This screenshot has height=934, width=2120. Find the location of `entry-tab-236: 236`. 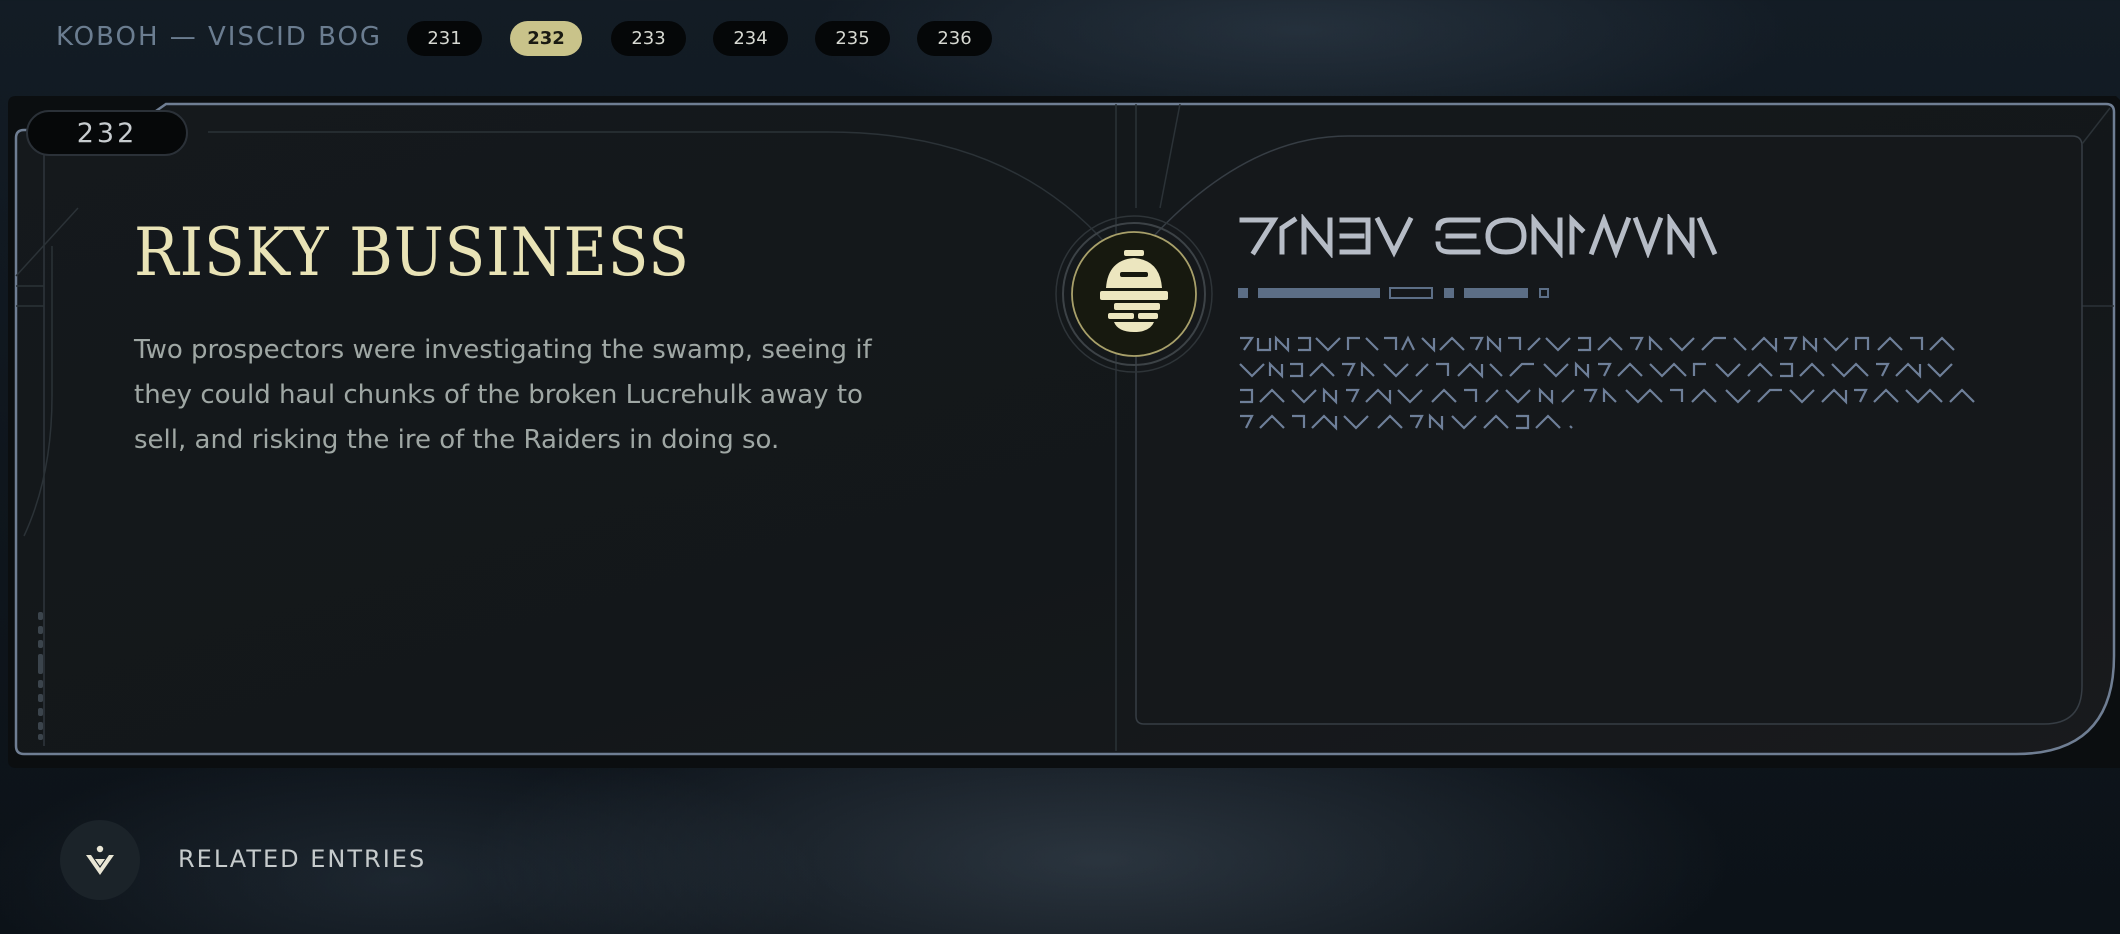

entry-tab-236: 236 is located at coordinates (954, 38).